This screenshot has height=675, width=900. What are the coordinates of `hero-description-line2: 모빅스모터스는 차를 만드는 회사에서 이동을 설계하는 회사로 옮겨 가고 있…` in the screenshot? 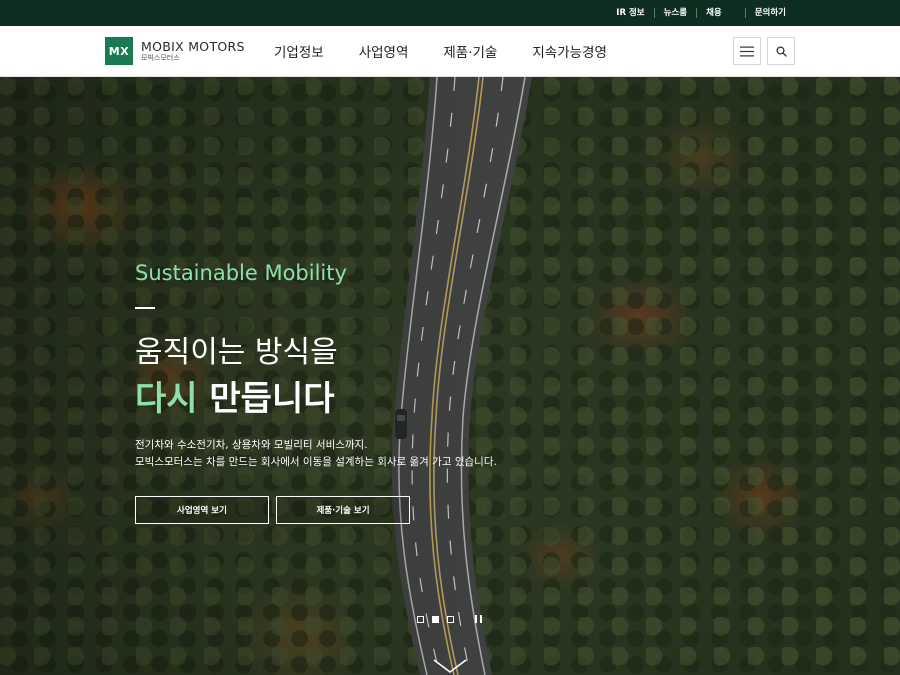 It's located at (316, 462).